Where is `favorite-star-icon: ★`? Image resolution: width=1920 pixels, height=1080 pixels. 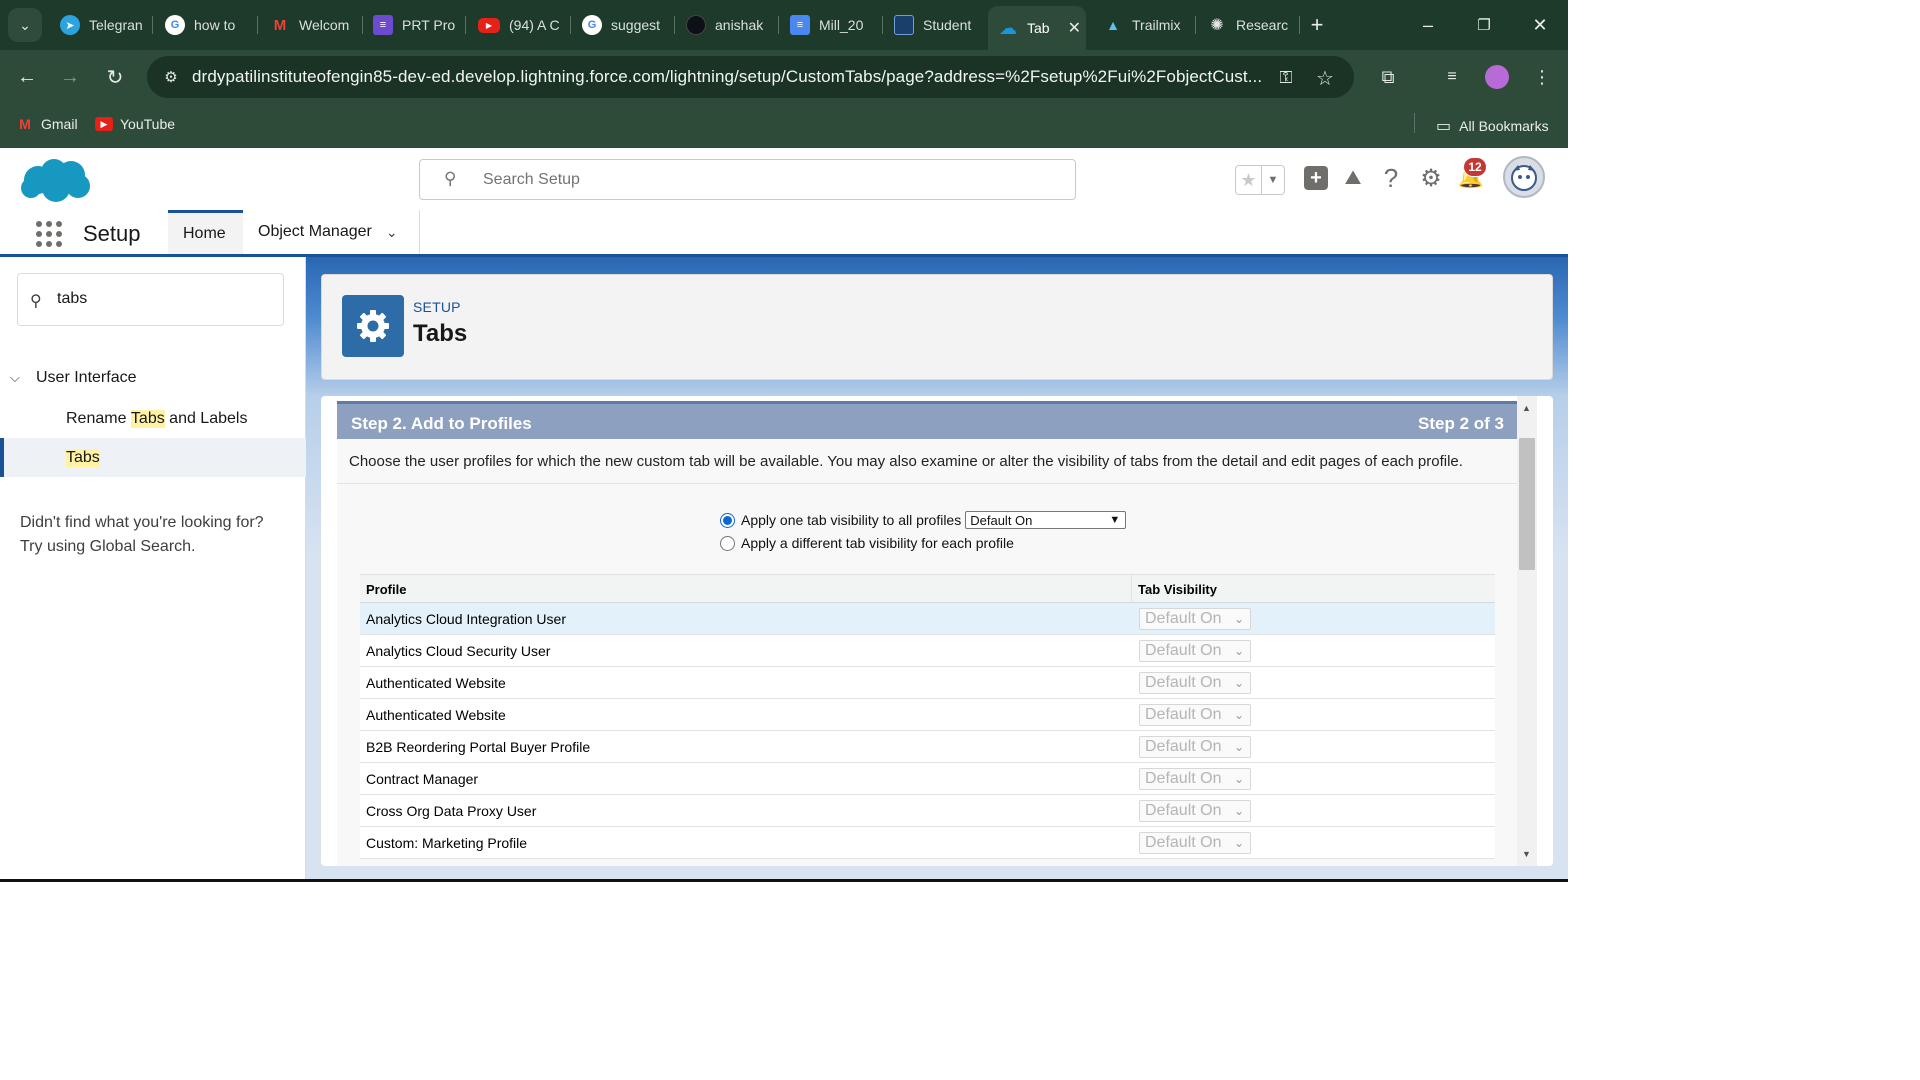
favorite-star-icon: ★ is located at coordinates (1249, 180).